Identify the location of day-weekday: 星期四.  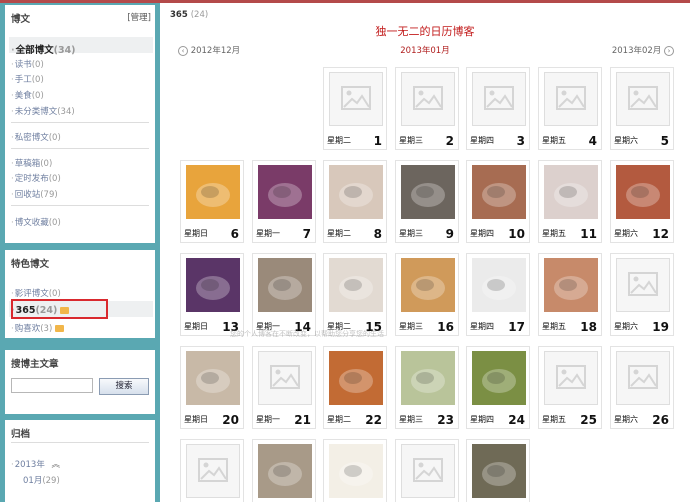
(482, 419).